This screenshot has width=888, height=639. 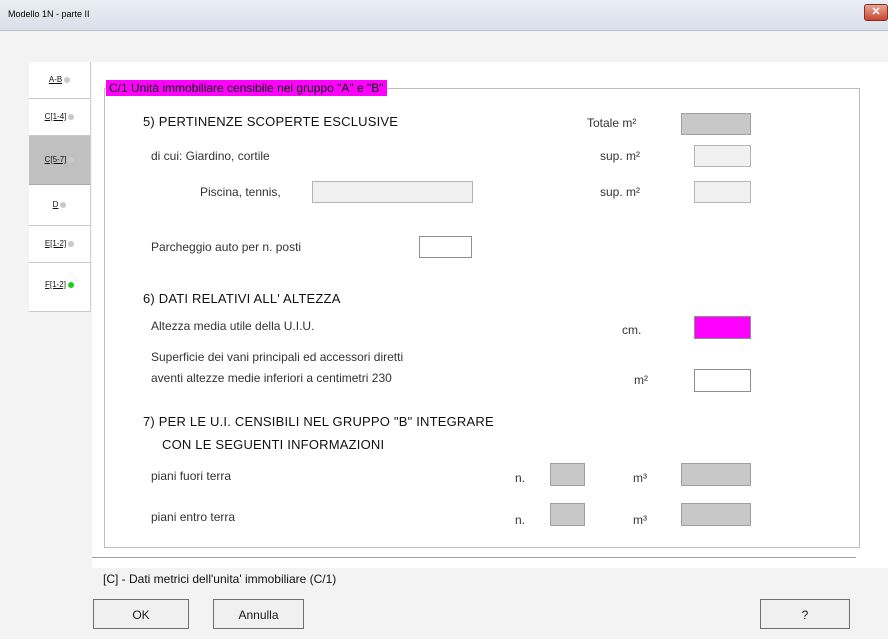 I want to click on tab-divider, so click(x=90, y=187).